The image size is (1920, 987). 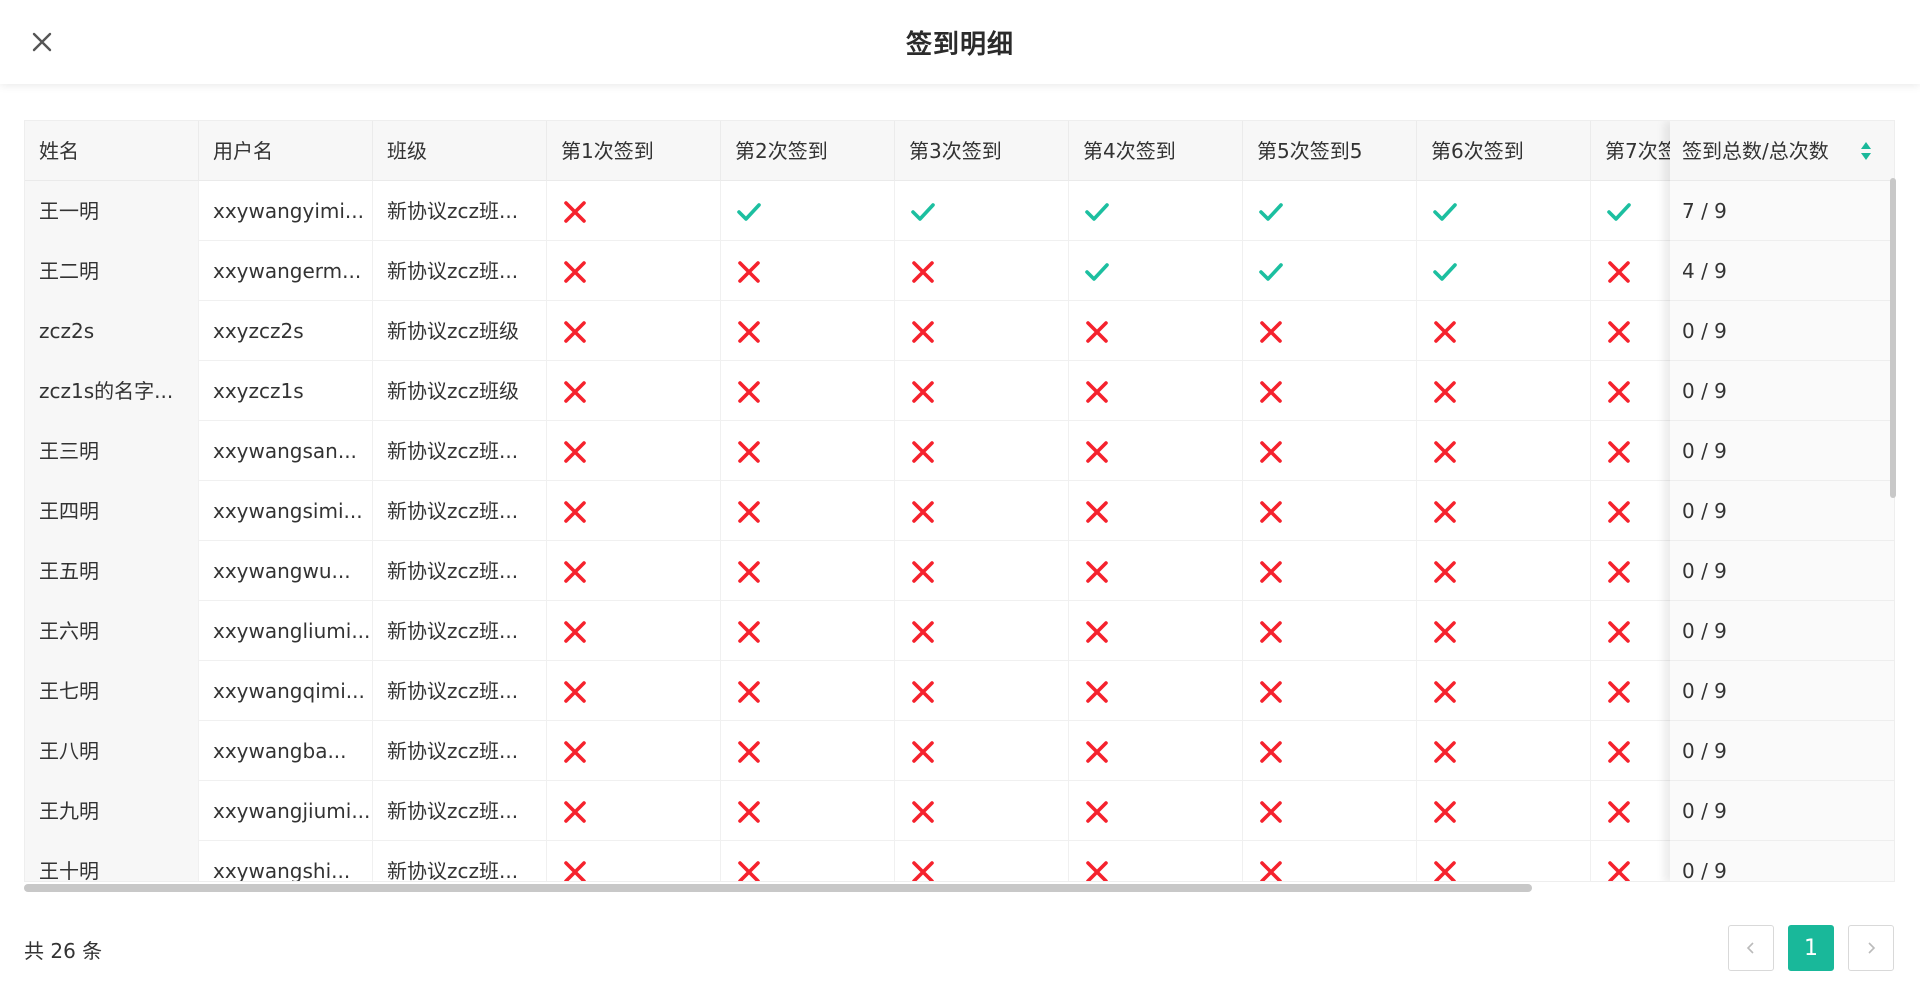 What do you see at coordinates (112, 211) in the screenshot?
I see `cell-name: 王一明` at bounding box center [112, 211].